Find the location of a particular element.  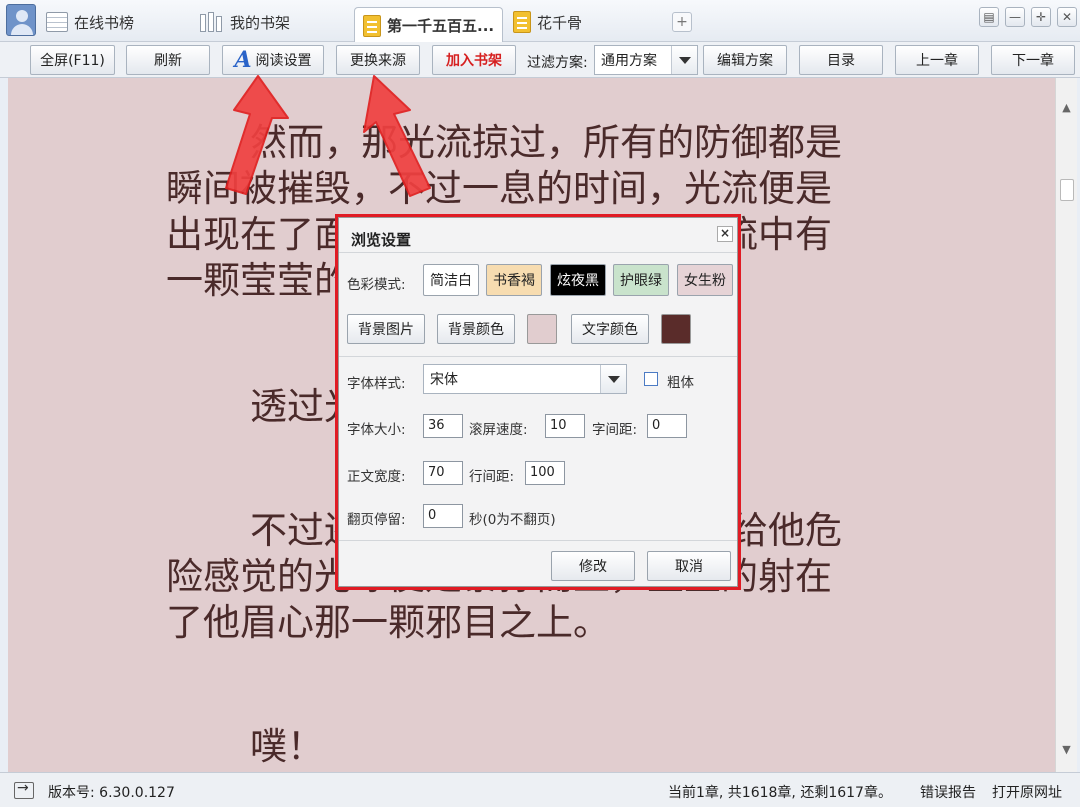

list-grid-icon is located at coordinates (57, 22).